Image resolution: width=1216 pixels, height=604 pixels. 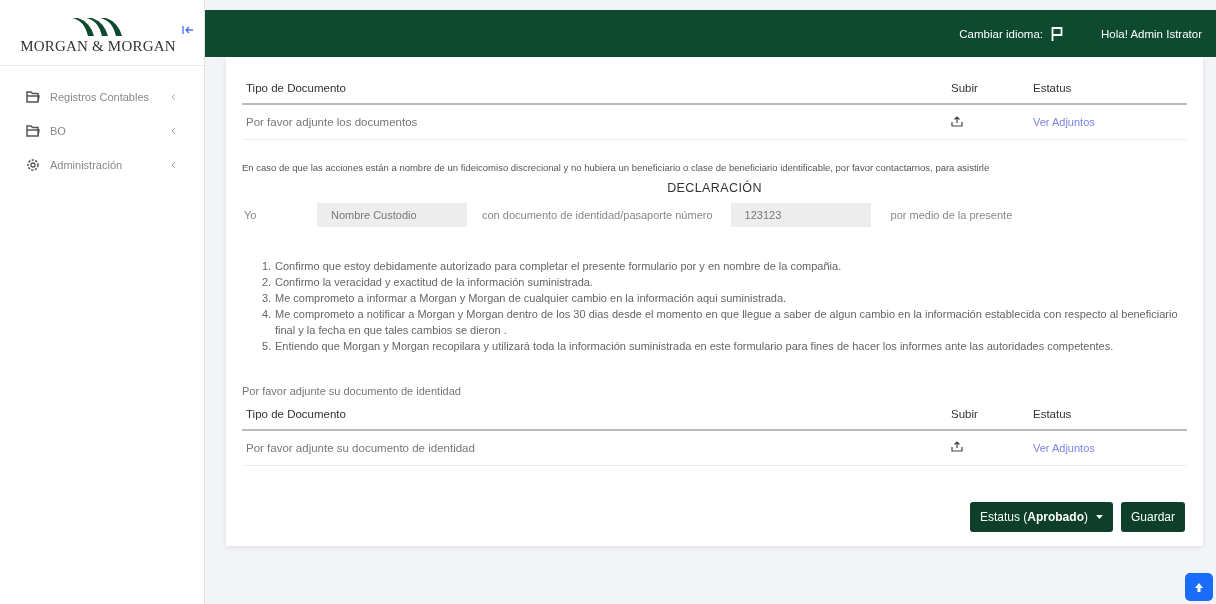 I want to click on table-cell-text: Por favor adjunte los documentos, so click(x=332, y=122).